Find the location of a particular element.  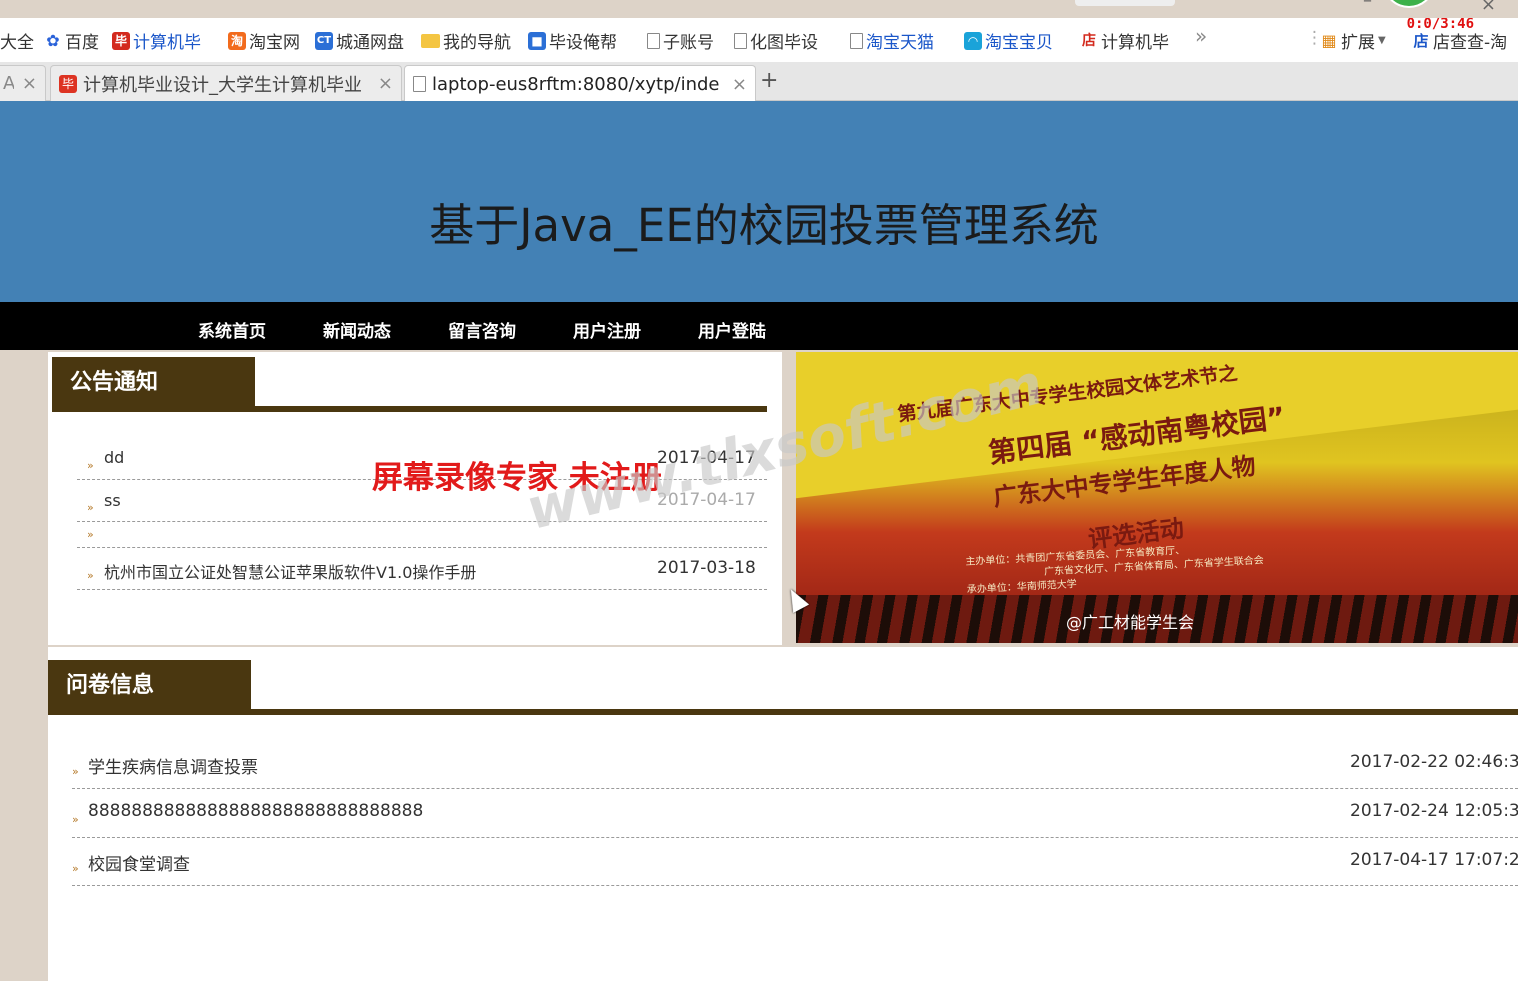

bookmark-item: 店 计算机毕 is located at coordinates (1124, 40).